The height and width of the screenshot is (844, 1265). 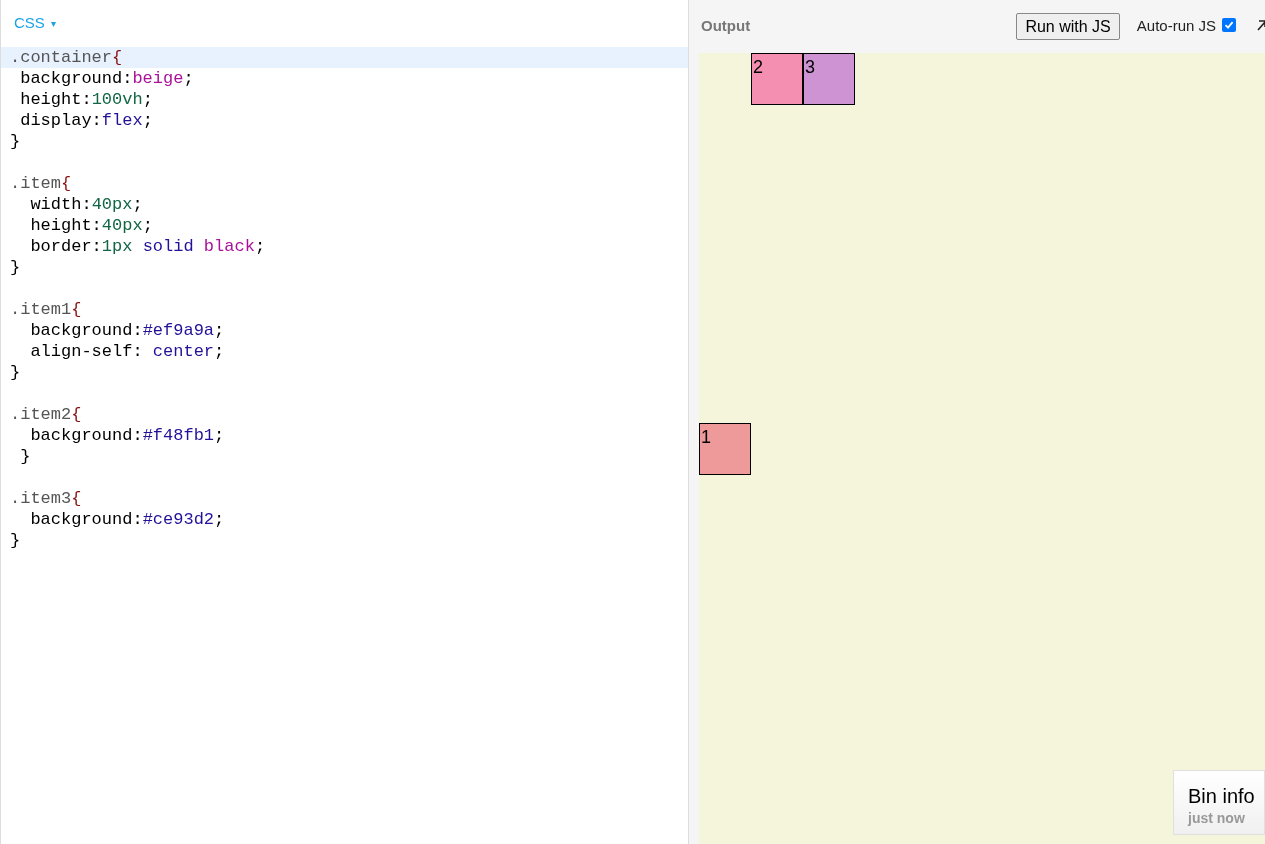 I want to click on code-line: .item3{, so click(x=46, y=498).